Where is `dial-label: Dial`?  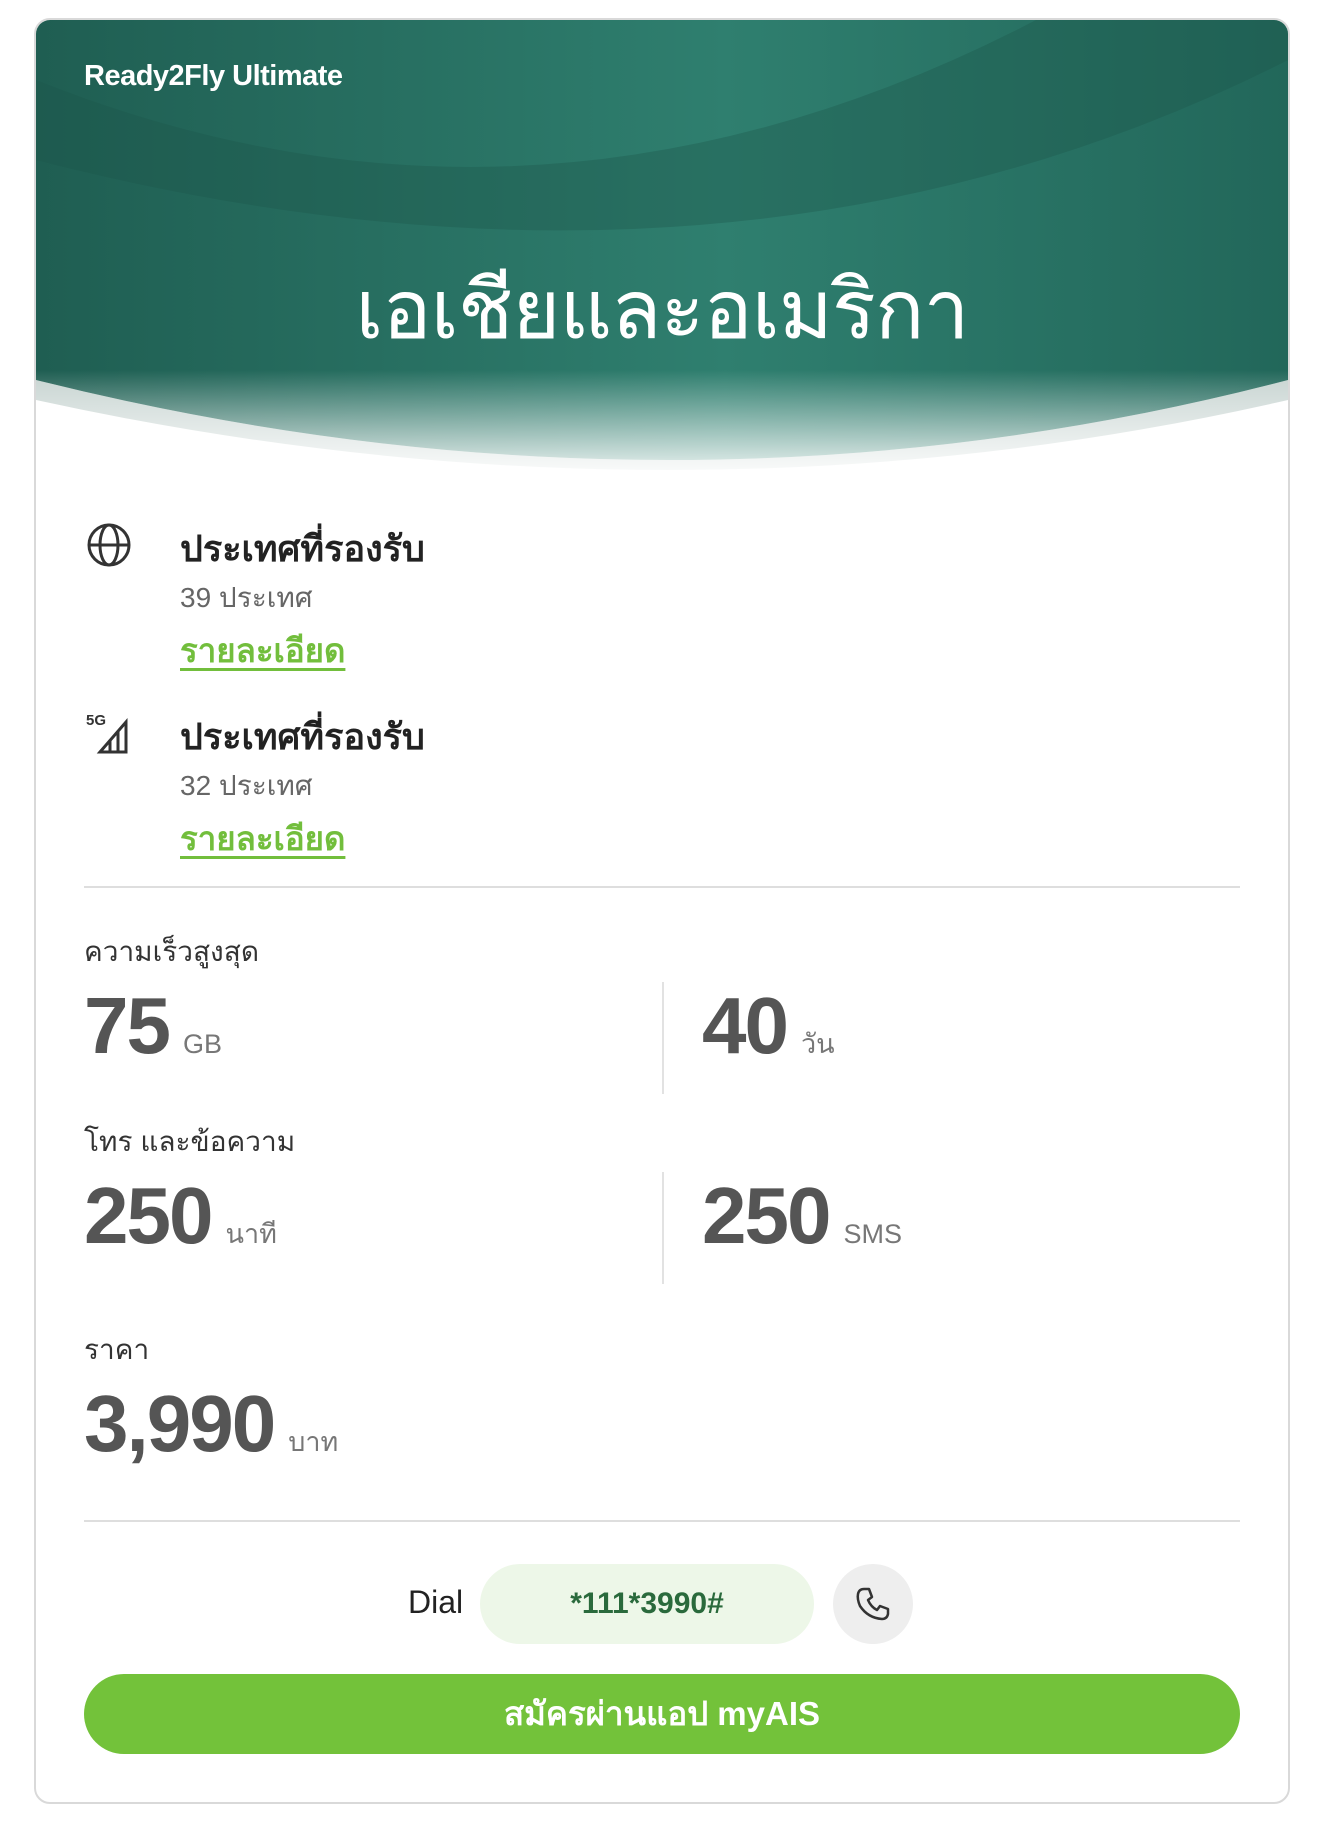 dial-label: Dial is located at coordinates (436, 1602).